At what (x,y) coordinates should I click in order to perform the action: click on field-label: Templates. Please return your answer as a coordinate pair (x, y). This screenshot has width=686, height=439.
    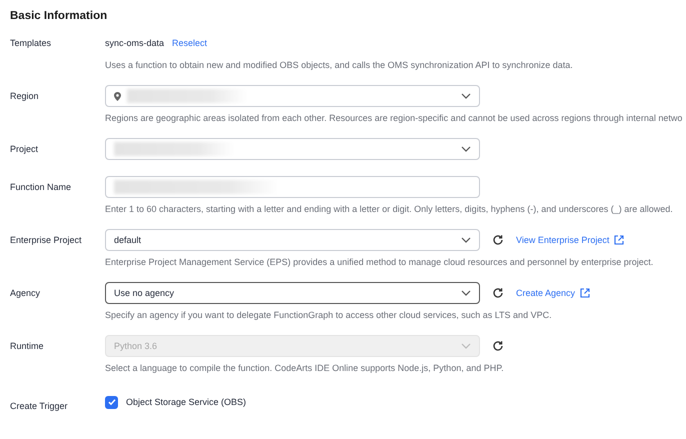
    Looking at the image, I should click on (31, 43).